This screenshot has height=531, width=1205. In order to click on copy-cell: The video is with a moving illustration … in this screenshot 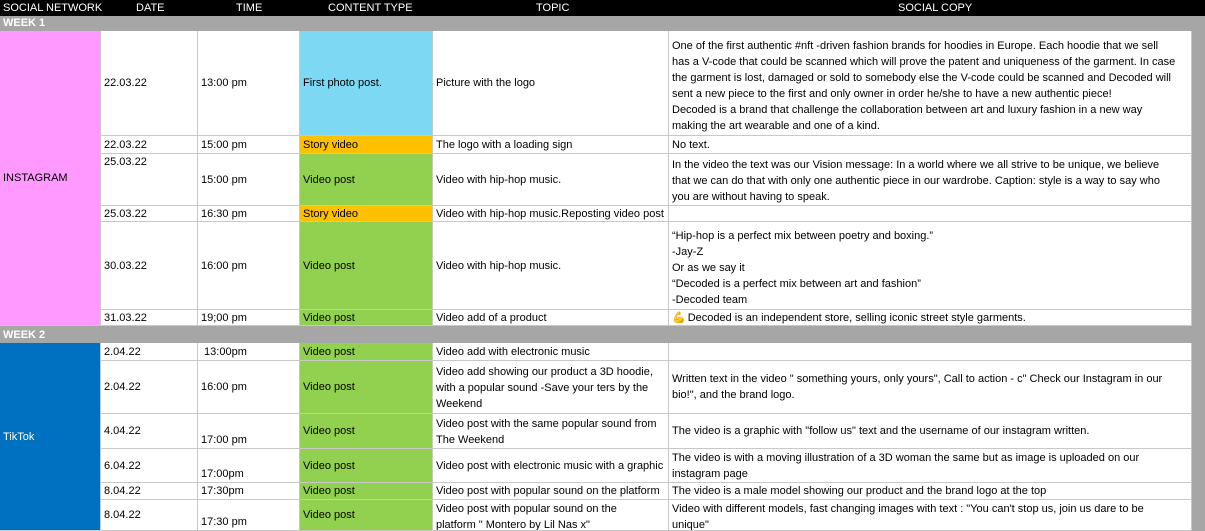, I will do `click(930, 466)`.